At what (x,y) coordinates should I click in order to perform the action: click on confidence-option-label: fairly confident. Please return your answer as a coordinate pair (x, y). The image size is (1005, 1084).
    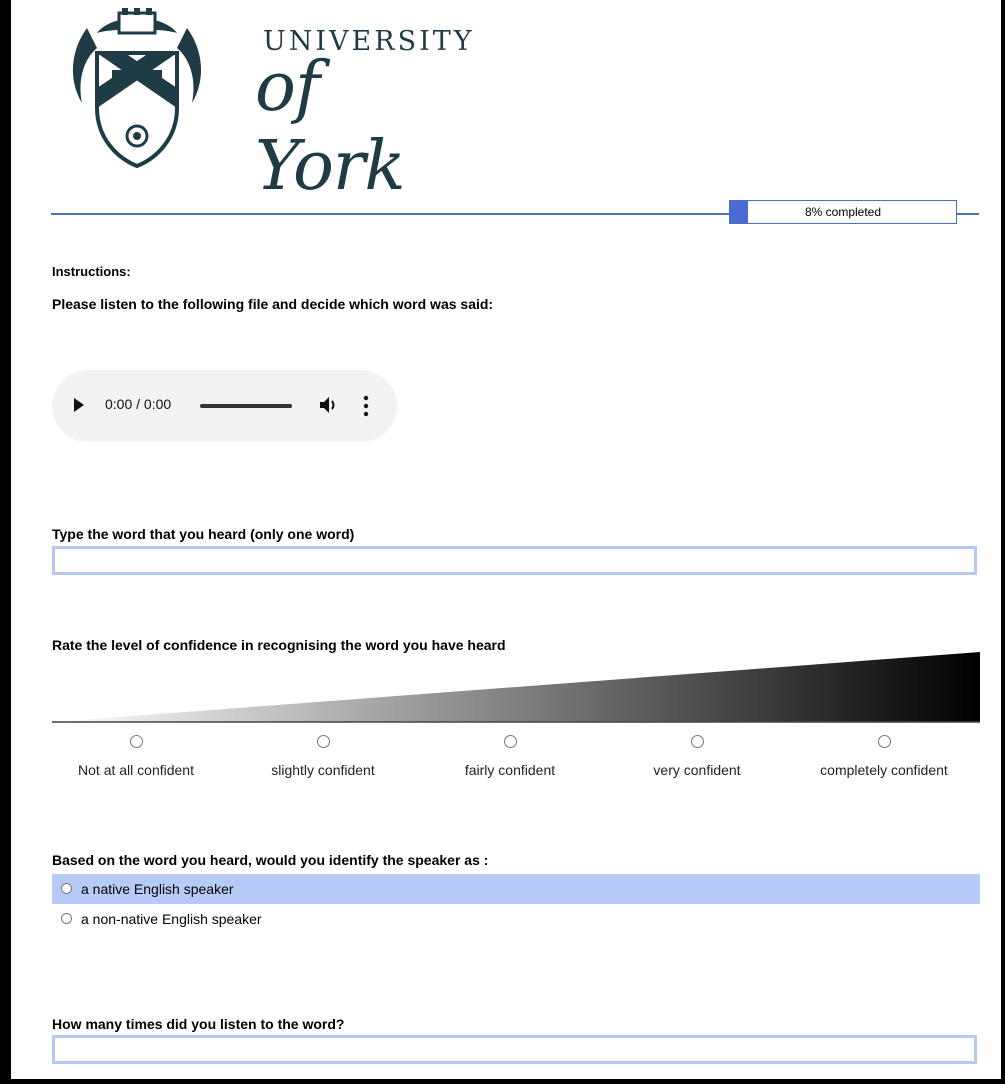
    Looking at the image, I should click on (510, 770).